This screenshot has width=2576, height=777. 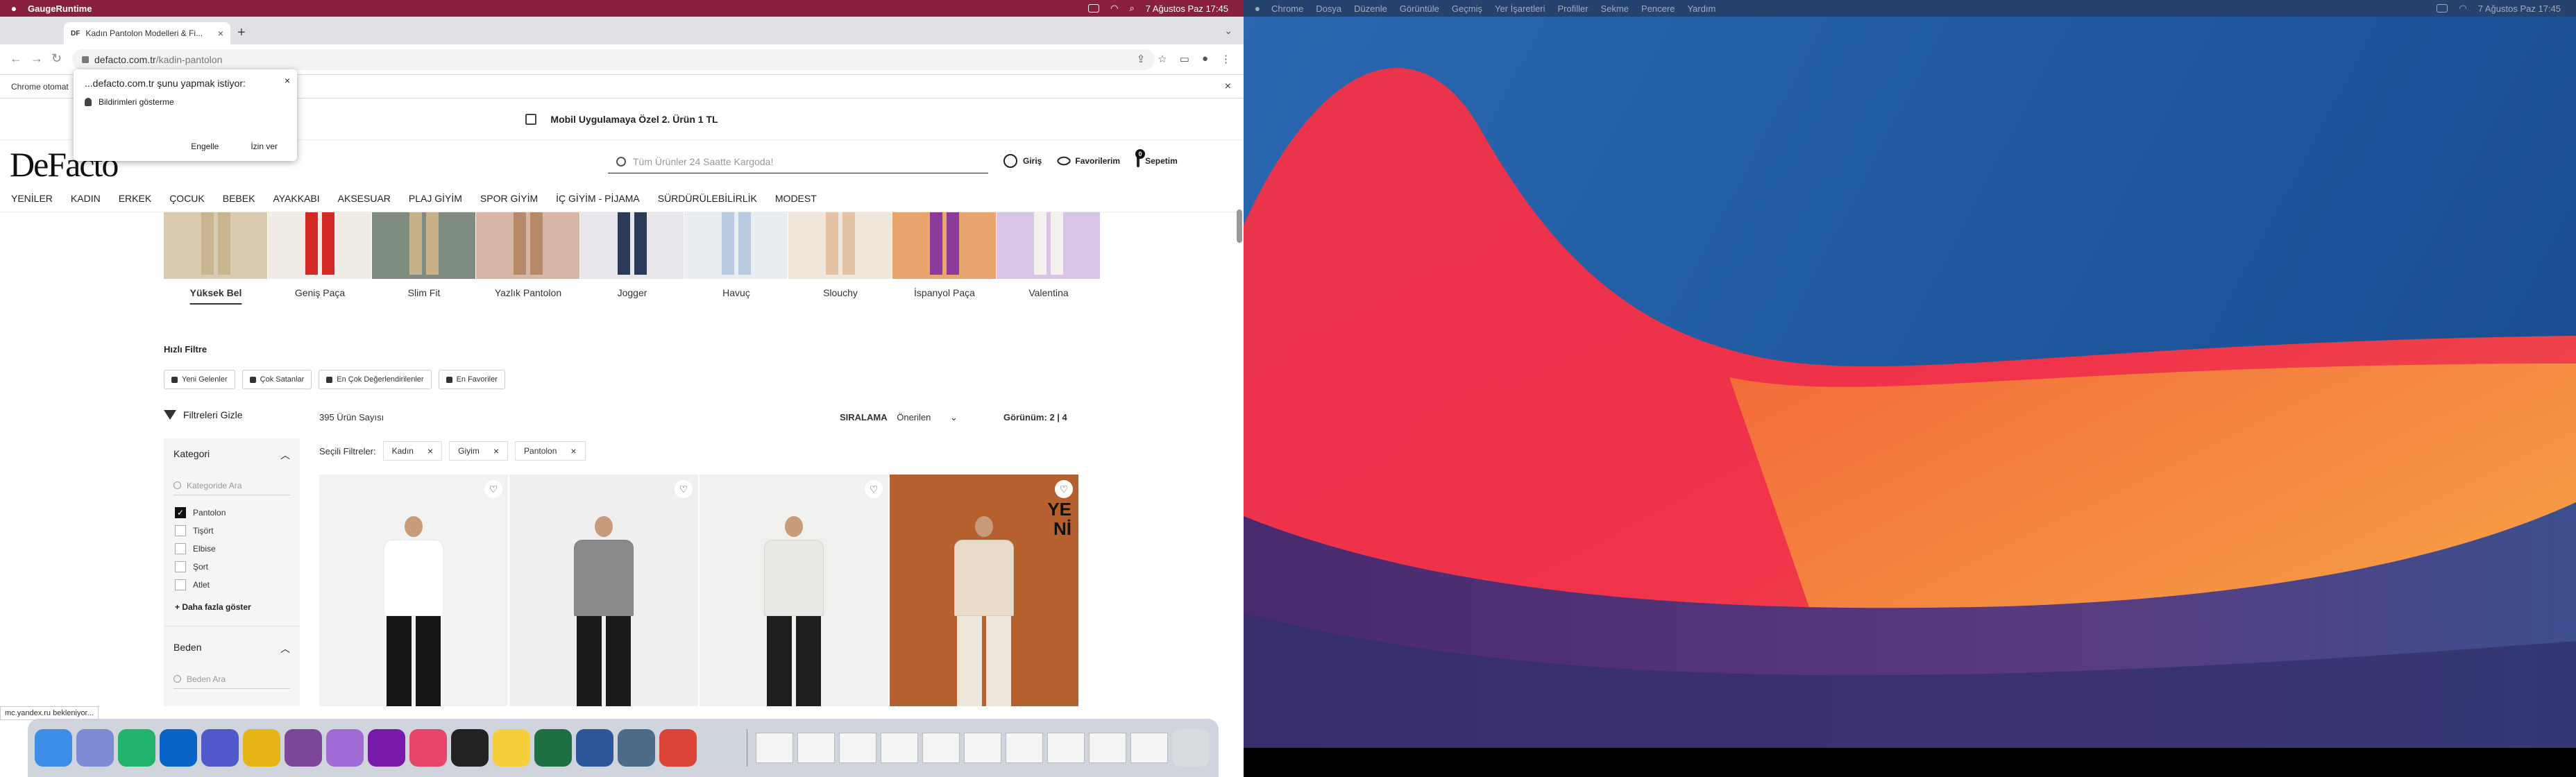 What do you see at coordinates (479, 451) in the screenshot?
I see `selected-filter-chip: Giyim ×` at bounding box center [479, 451].